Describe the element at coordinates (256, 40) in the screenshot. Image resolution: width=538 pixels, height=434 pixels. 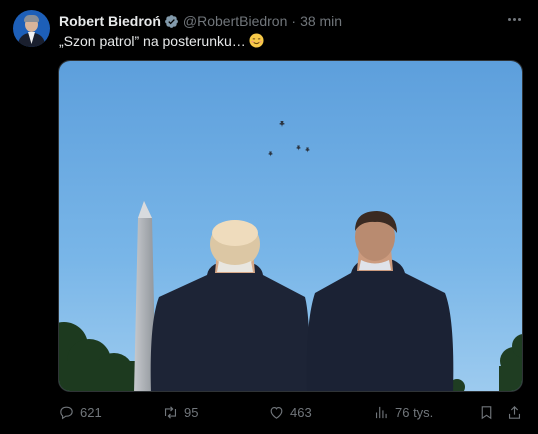
I see `relaxed-face-emoji-icon` at that location.